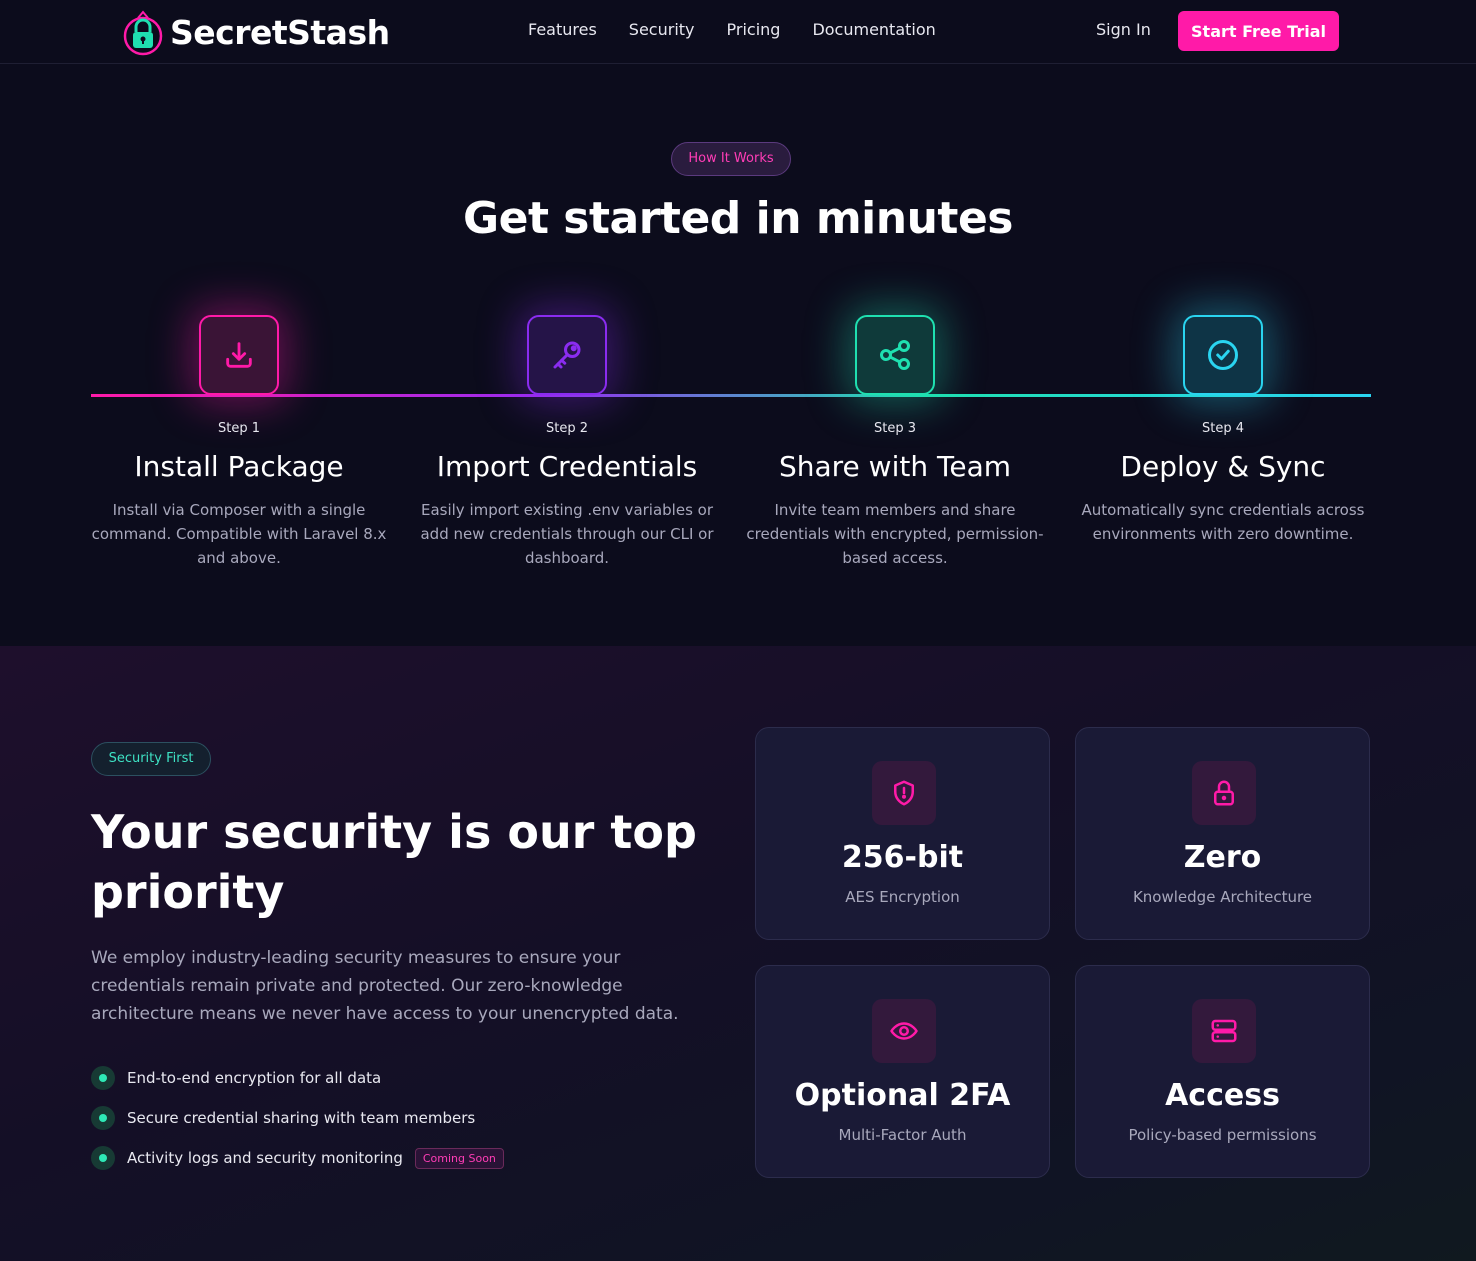 The width and height of the screenshot is (1476, 1261). What do you see at coordinates (731, 395) in the screenshot?
I see `steps-timeline` at bounding box center [731, 395].